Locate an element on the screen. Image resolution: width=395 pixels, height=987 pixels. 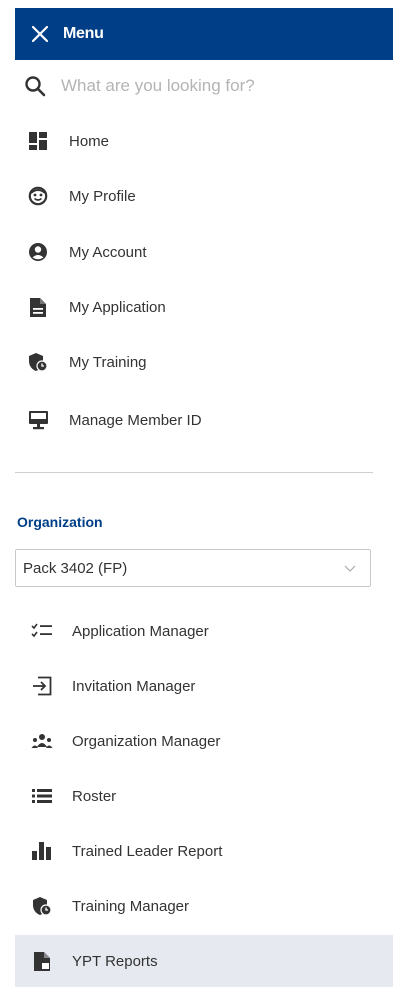
dashboard-icon is located at coordinates (38, 141).